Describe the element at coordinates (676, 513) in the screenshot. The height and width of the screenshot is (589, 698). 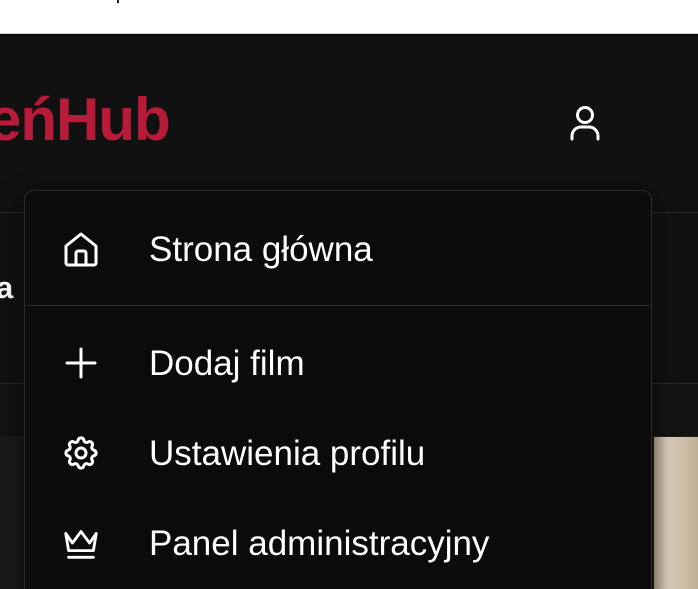
I see `movie-poster-thumbnail` at that location.